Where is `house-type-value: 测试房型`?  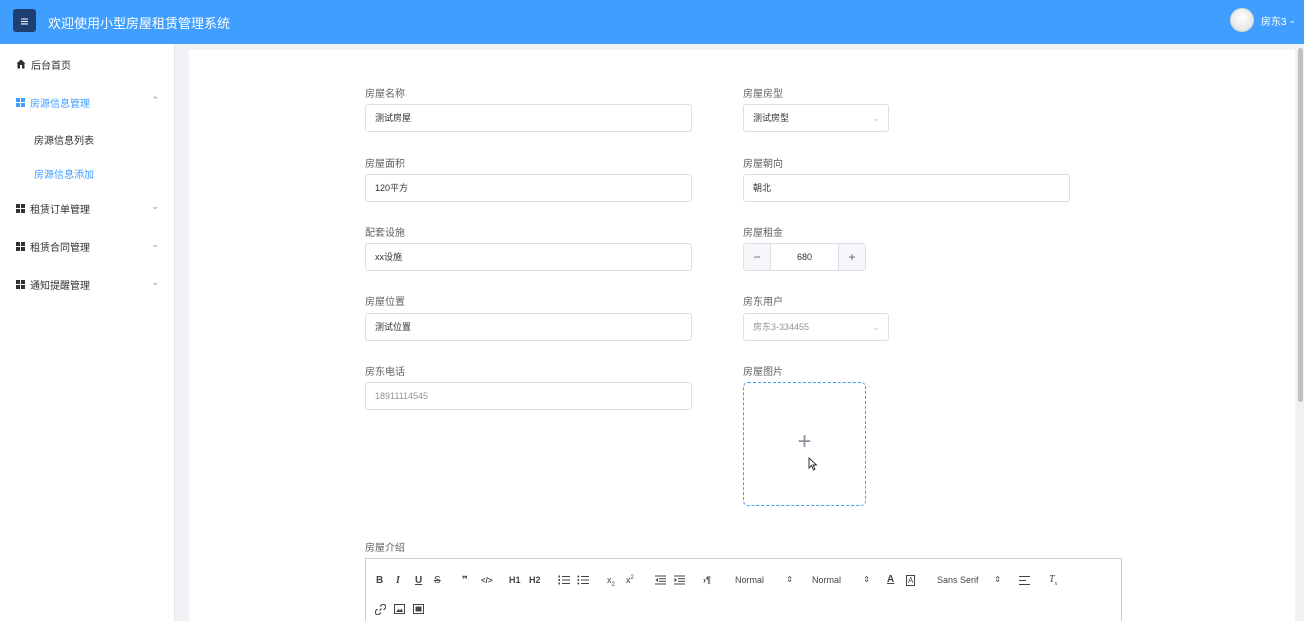 house-type-value: 测试房型 is located at coordinates (771, 118).